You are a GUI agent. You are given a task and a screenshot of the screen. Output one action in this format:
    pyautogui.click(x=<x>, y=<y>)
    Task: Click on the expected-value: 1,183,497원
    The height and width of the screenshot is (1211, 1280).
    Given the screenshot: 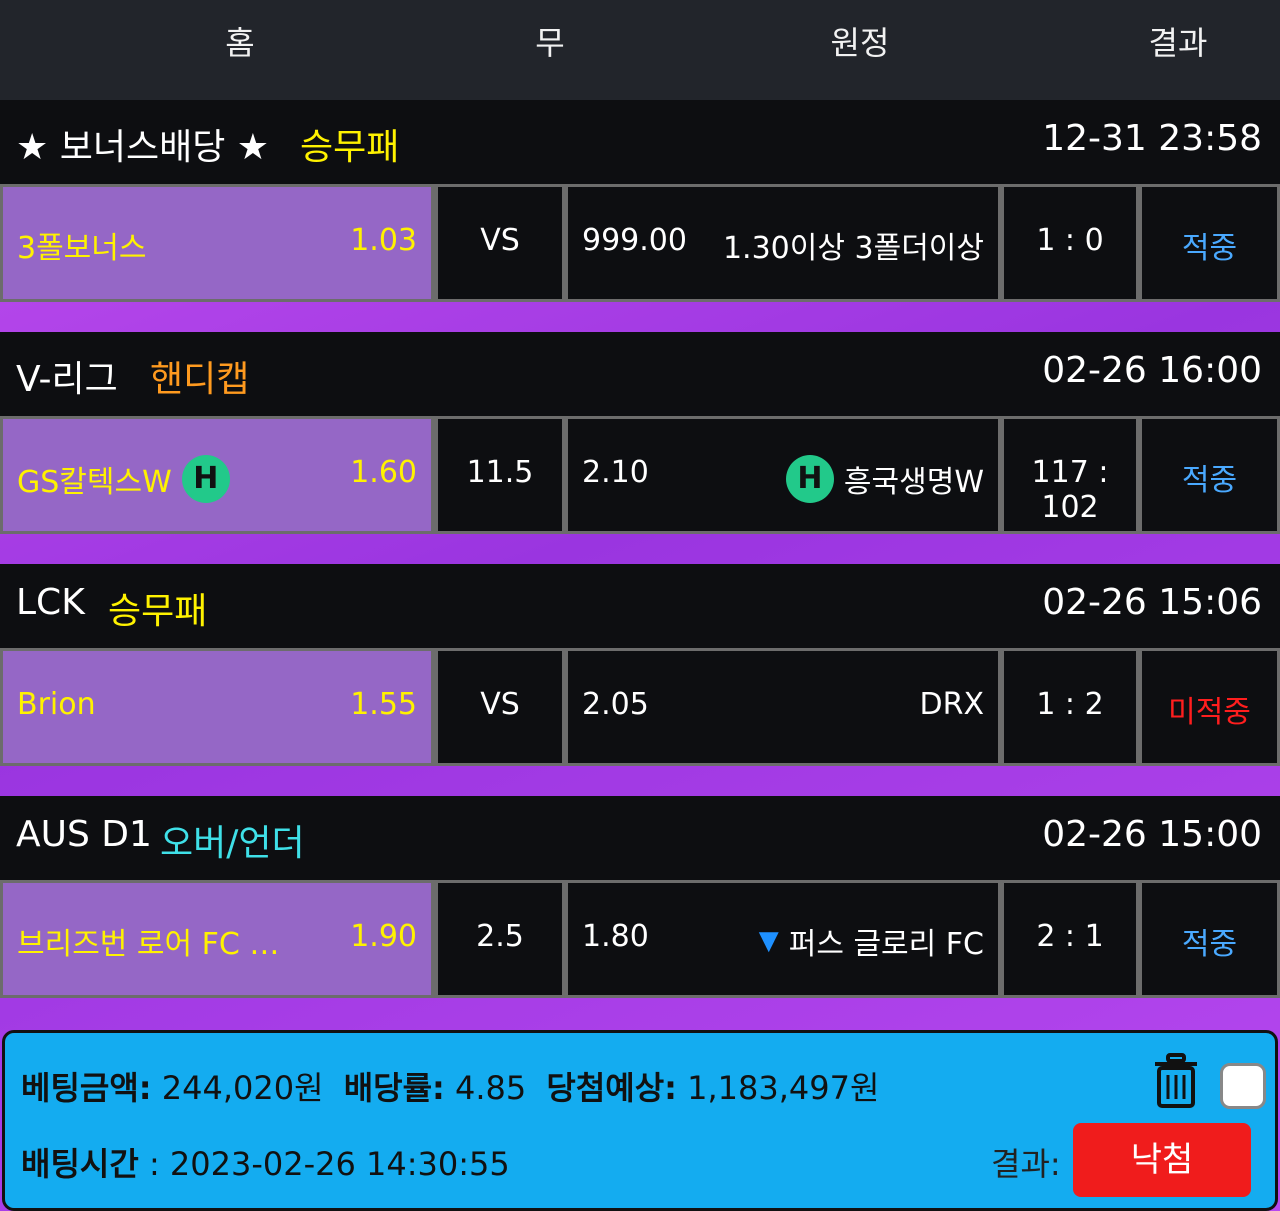 What is the action you would take?
    pyautogui.click(x=783, y=1088)
    